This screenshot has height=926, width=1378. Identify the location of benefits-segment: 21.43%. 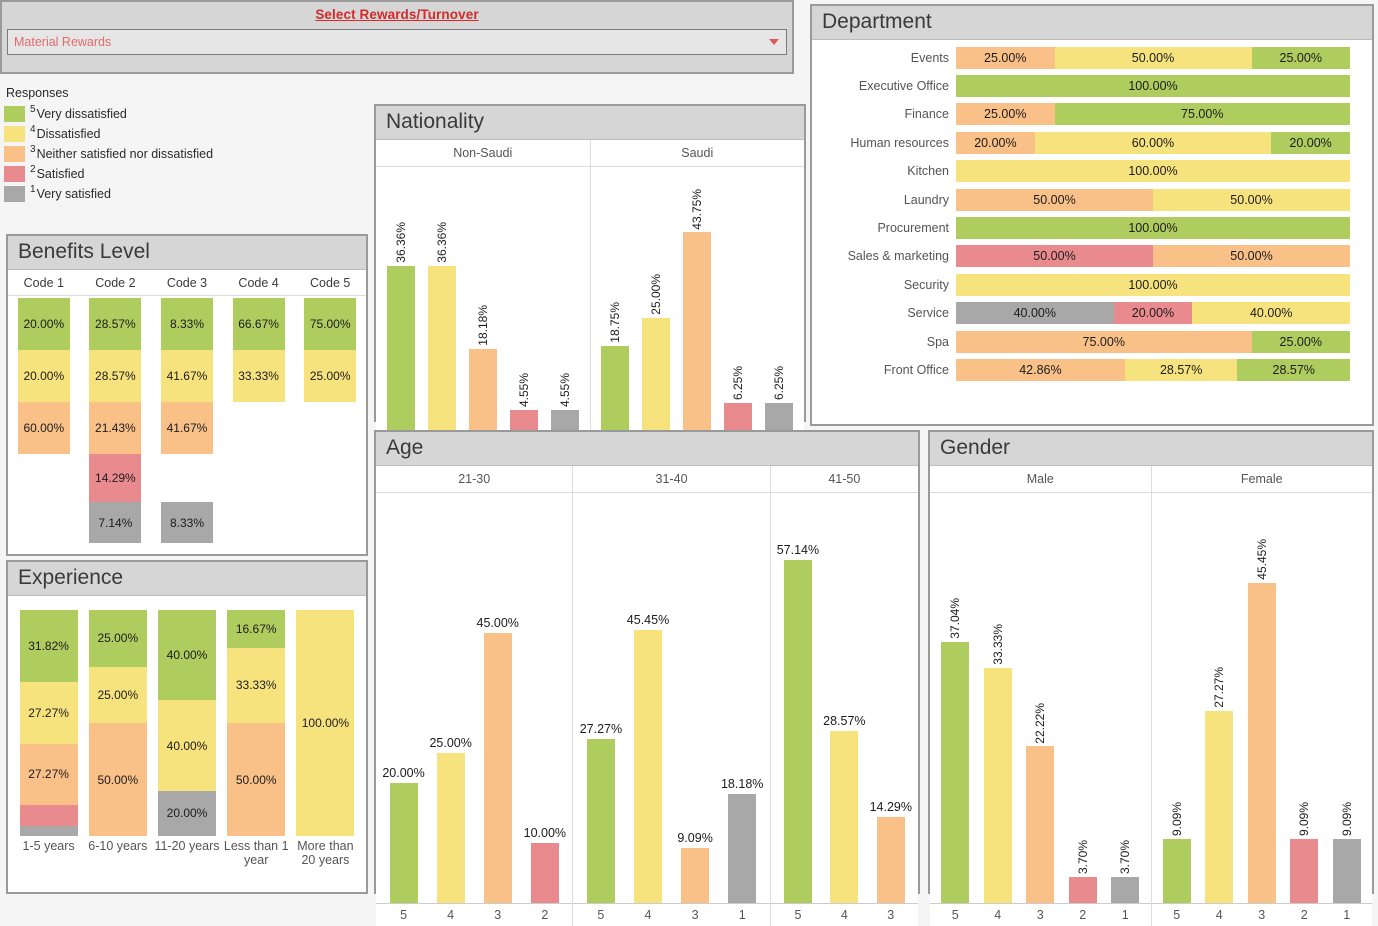
(115, 428).